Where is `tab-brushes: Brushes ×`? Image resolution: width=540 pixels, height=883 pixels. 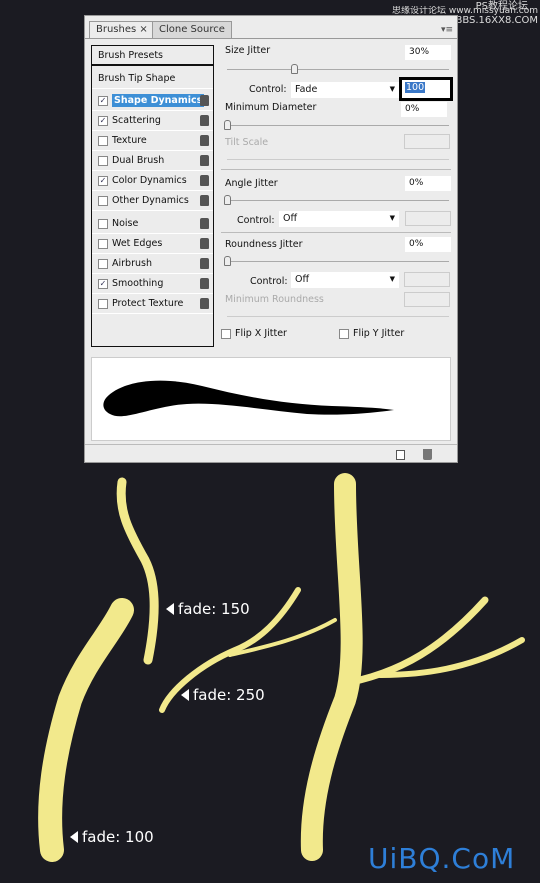
tab-brushes: Brushes × is located at coordinates (122, 30).